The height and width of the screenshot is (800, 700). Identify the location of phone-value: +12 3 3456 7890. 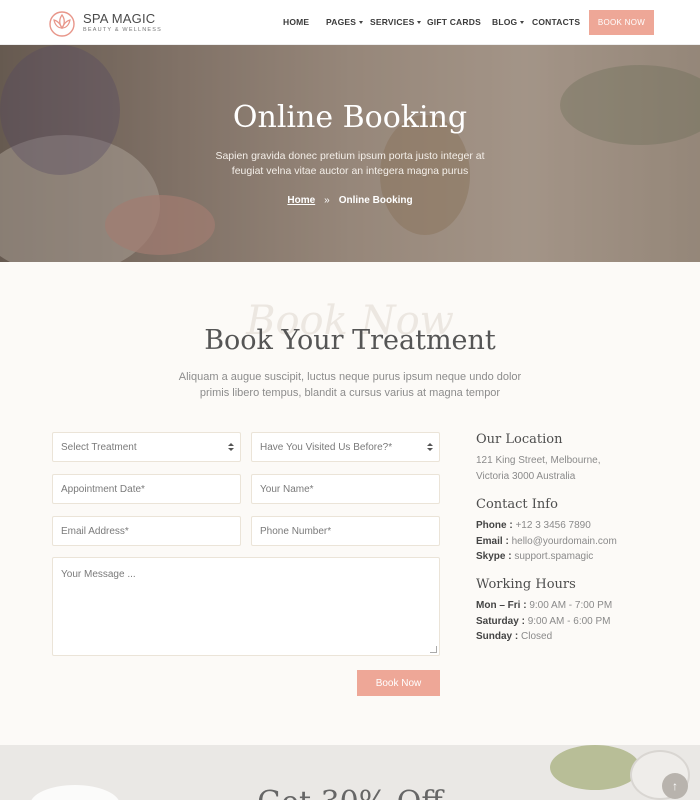
(552, 525).